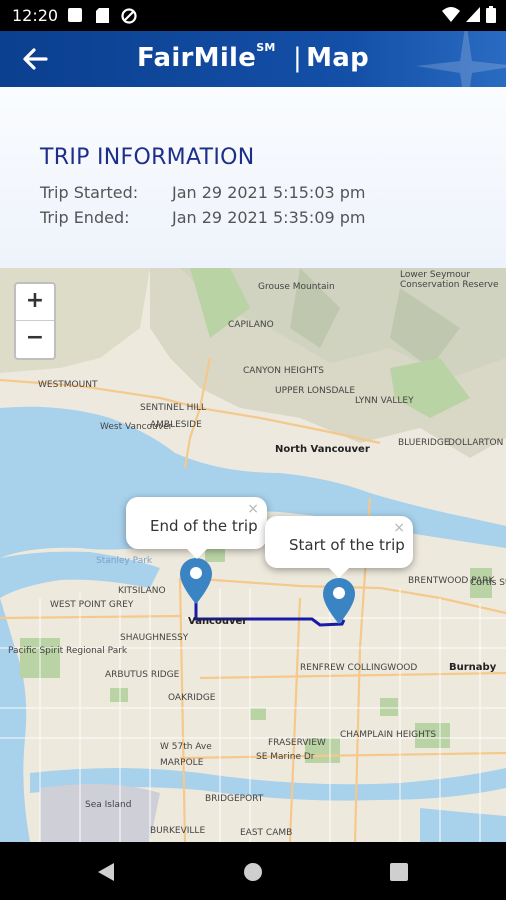  Describe the element at coordinates (129, 16) in the screenshot. I see `data-saver-icon` at that location.